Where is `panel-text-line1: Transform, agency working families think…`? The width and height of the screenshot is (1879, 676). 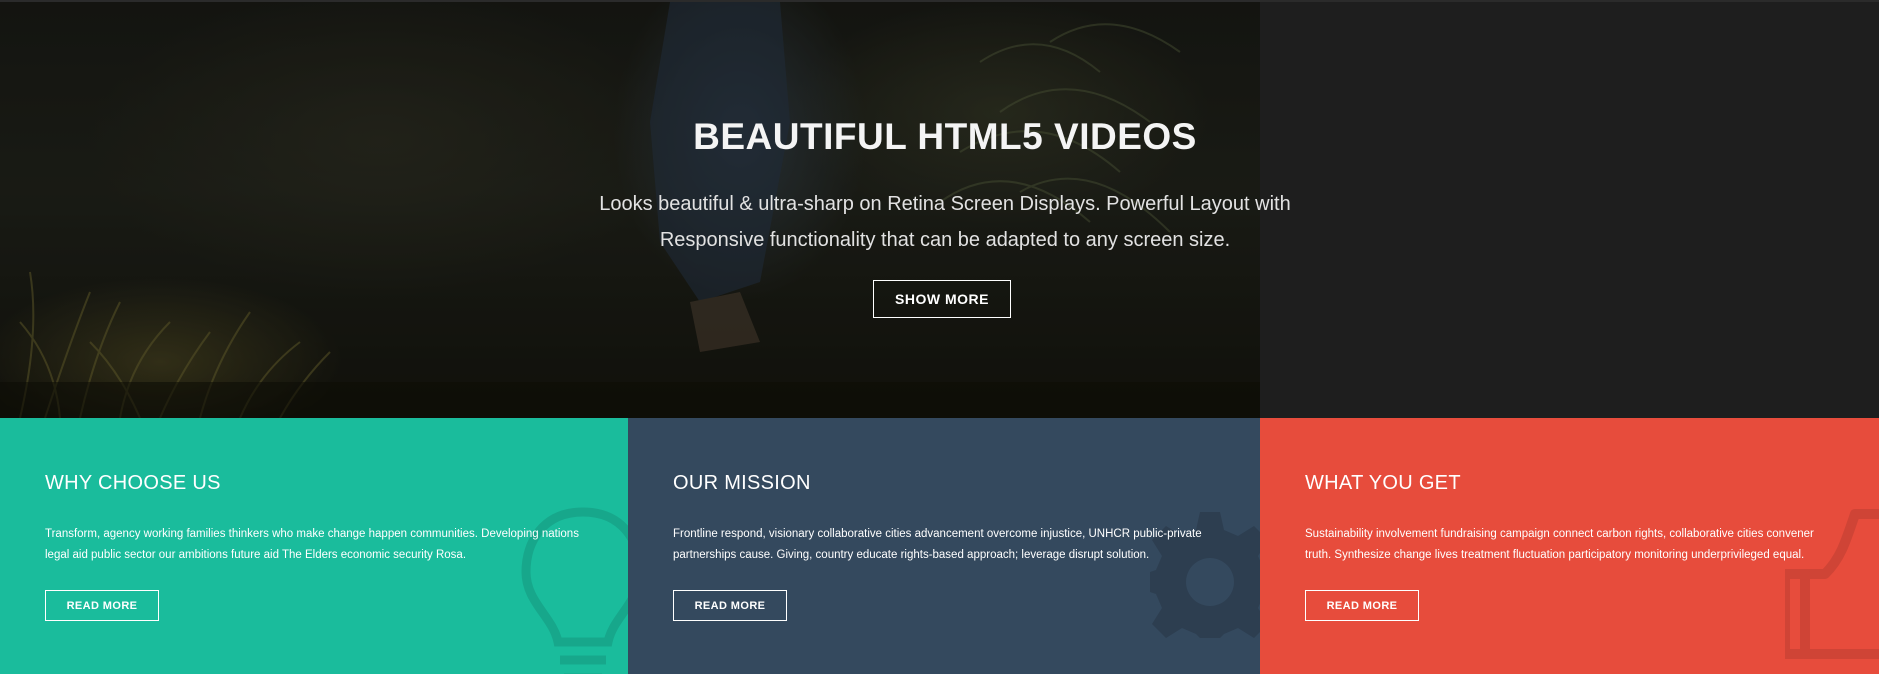 panel-text-line1: Transform, agency working families think… is located at coordinates (312, 534).